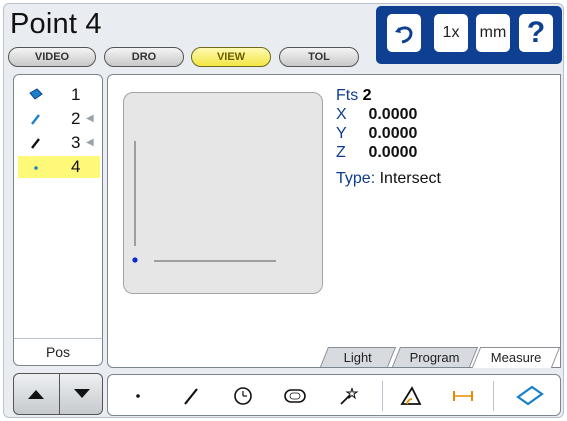 Image resolution: width=567 pixels, height=421 pixels. I want to click on help-icon: ?, so click(536, 32).